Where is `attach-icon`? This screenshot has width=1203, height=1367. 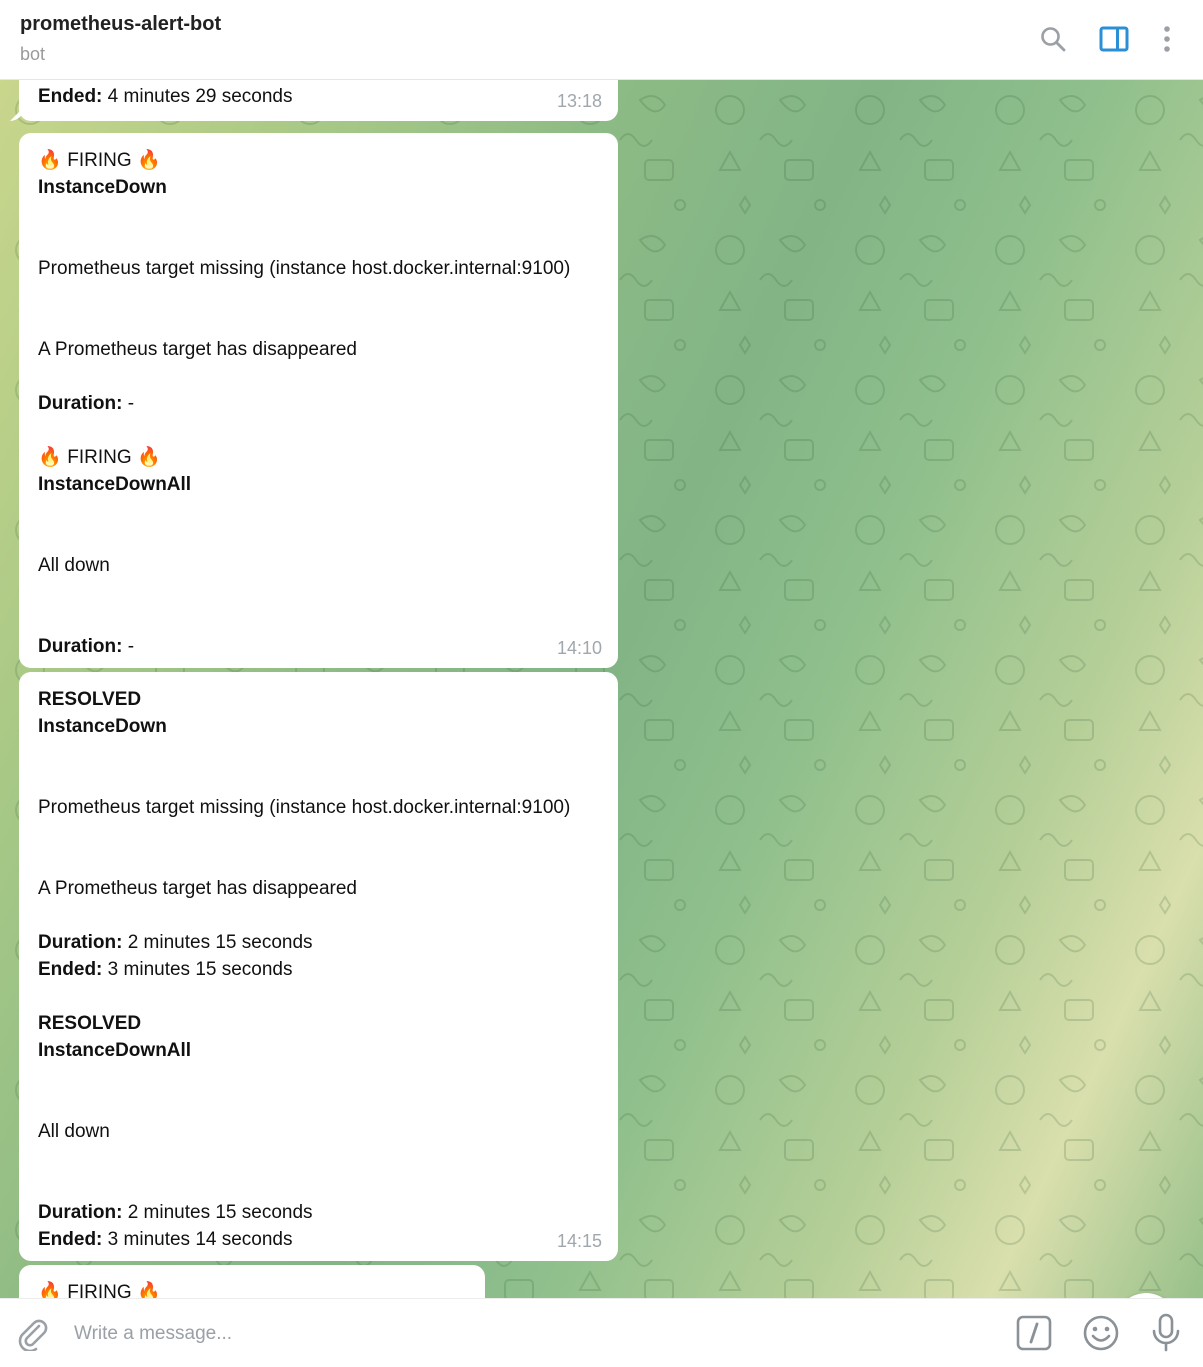 attach-icon is located at coordinates (33, 1336).